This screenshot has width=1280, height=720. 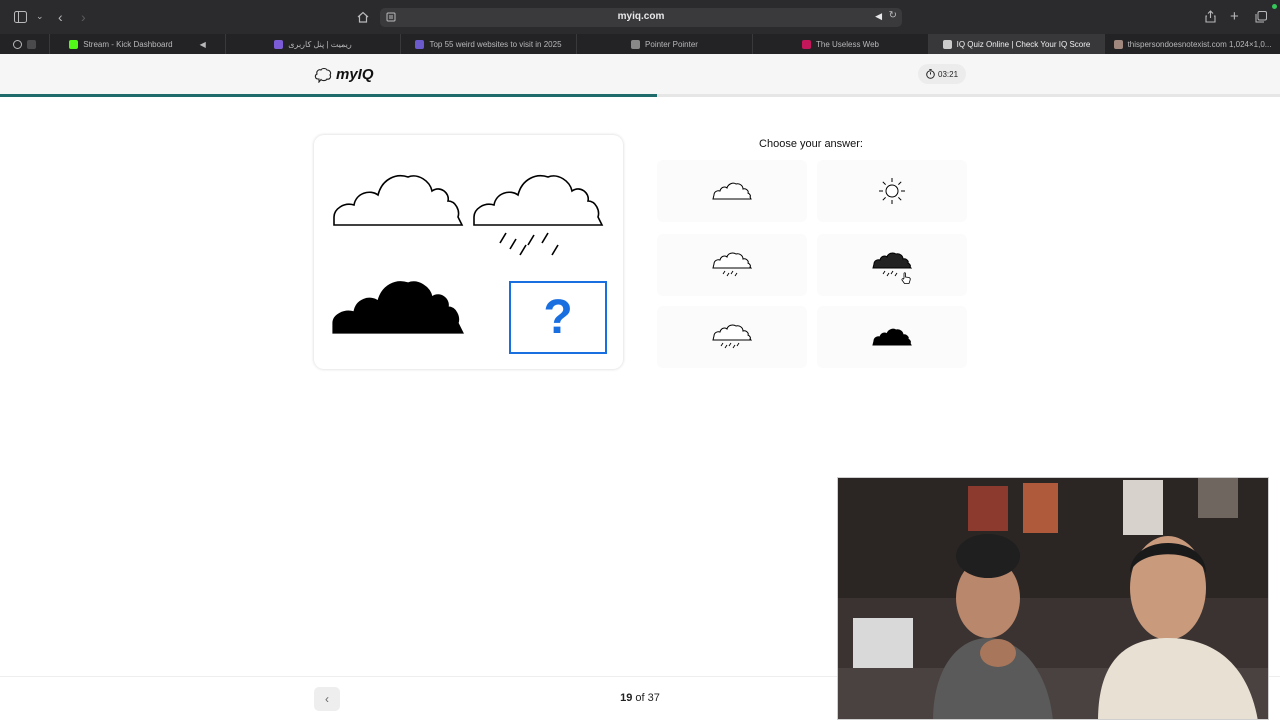 What do you see at coordinates (20, 17) in the screenshot?
I see `sidebar-icon` at bounding box center [20, 17].